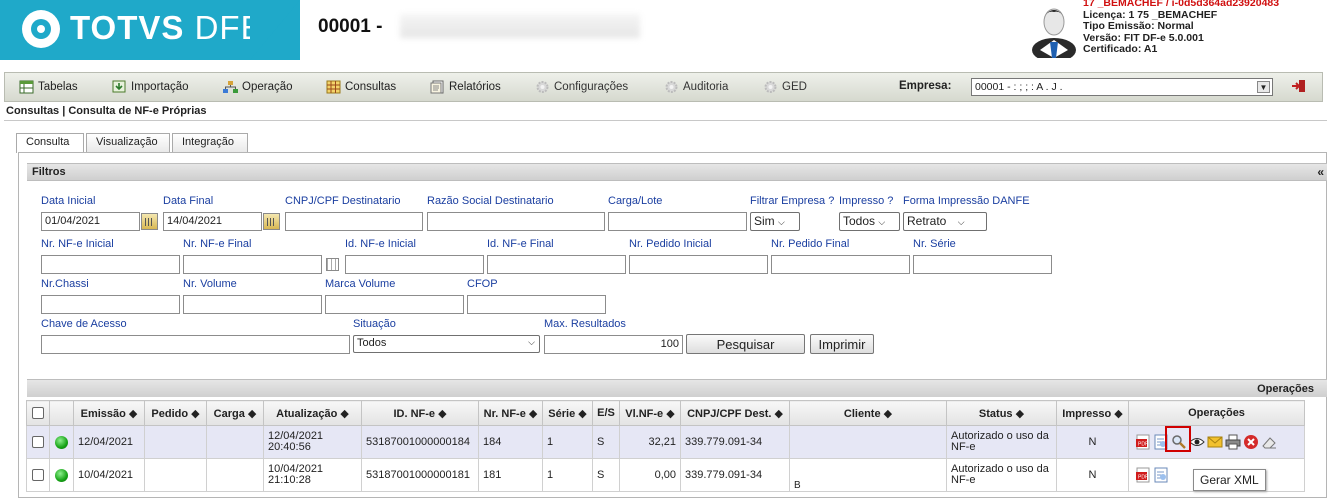 This screenshot has height=498, width=1327. I want to click on forma-impressao-value: Retrato, so click(927, 221).